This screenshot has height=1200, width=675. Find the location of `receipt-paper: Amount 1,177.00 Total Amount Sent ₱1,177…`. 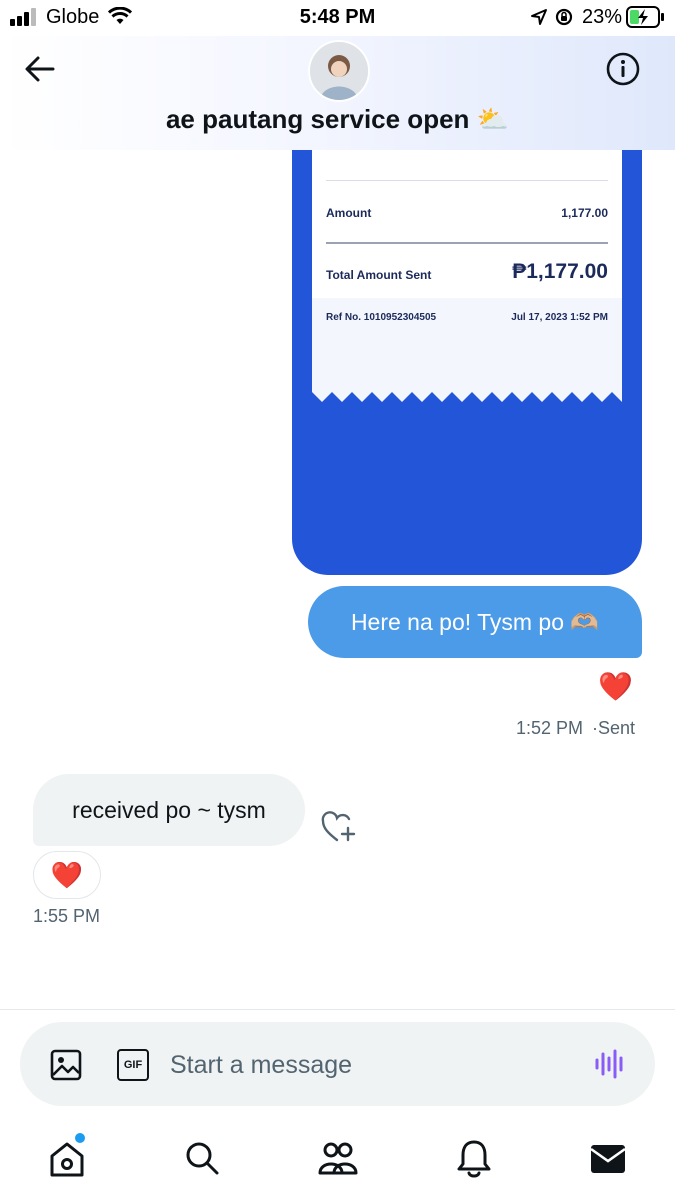

receipt-paper: Amount 1,177.00 Total Amount Sent ₱1,177… is located at coordinates (467, 270).